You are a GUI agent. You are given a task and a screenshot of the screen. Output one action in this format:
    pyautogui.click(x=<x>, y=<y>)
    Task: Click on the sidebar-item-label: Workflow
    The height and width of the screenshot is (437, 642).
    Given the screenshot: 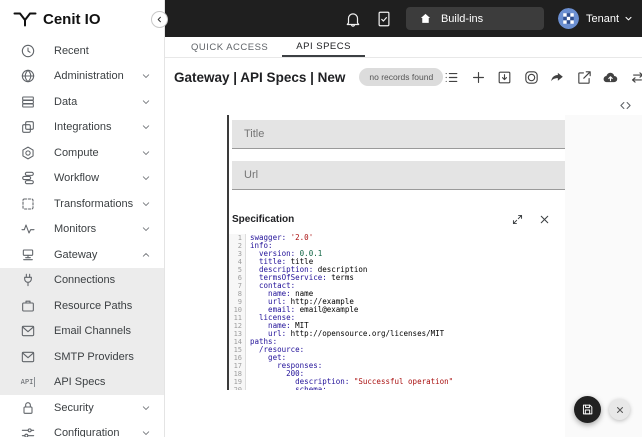 What is the action you would take?
    pyautogui.click(x=77, y=178)
    